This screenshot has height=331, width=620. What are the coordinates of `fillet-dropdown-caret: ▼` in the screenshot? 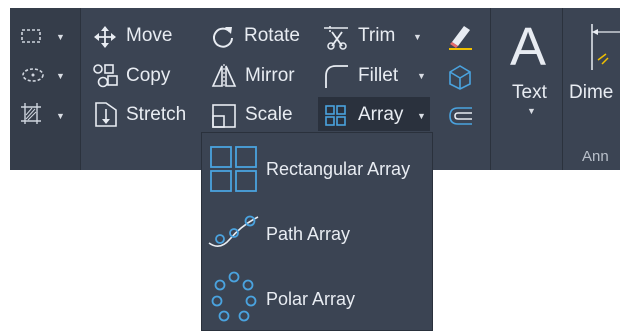 It's located at (421, 76).